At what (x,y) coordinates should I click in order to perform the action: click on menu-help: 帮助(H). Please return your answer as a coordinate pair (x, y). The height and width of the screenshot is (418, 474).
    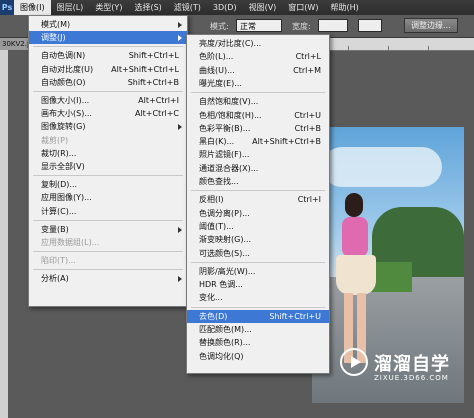
    Looking at the image, I should click on (344, 7).